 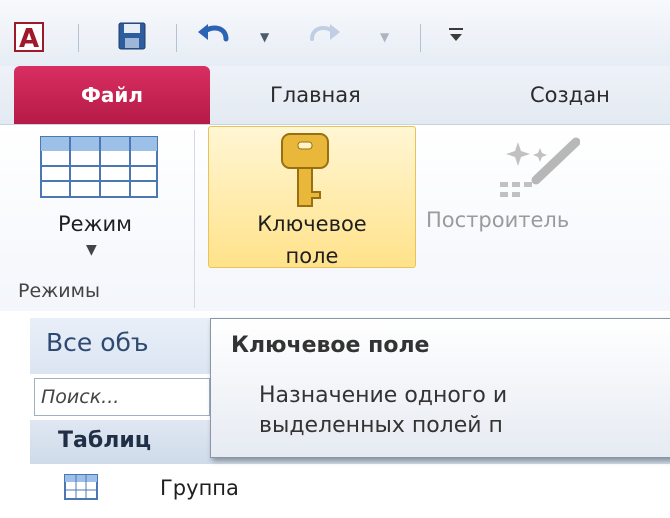 I want to click on table-view-icon, so click(x=99, y=167).